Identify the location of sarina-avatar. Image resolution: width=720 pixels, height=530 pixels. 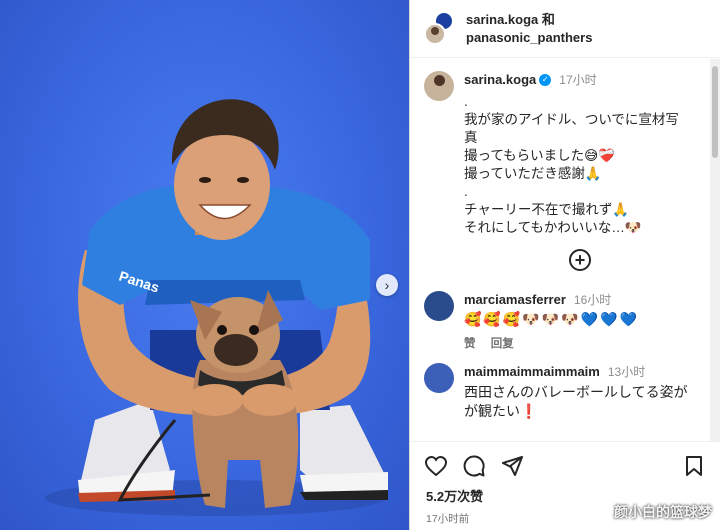
(435, 33).